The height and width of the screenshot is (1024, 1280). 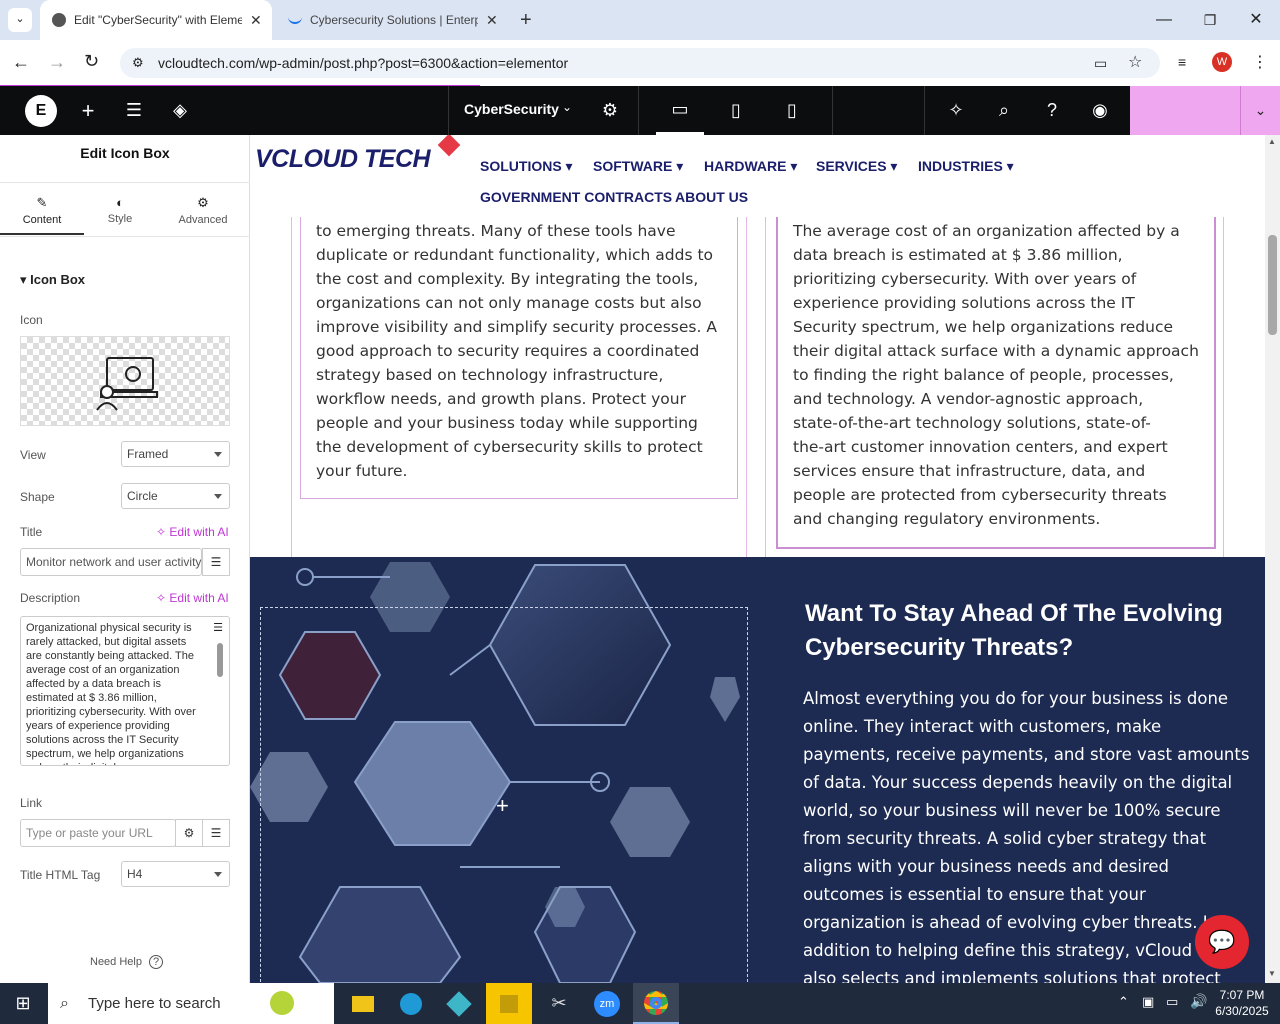 I want to click on tablet-view-icon: ▯, so click(x=736, y=110).